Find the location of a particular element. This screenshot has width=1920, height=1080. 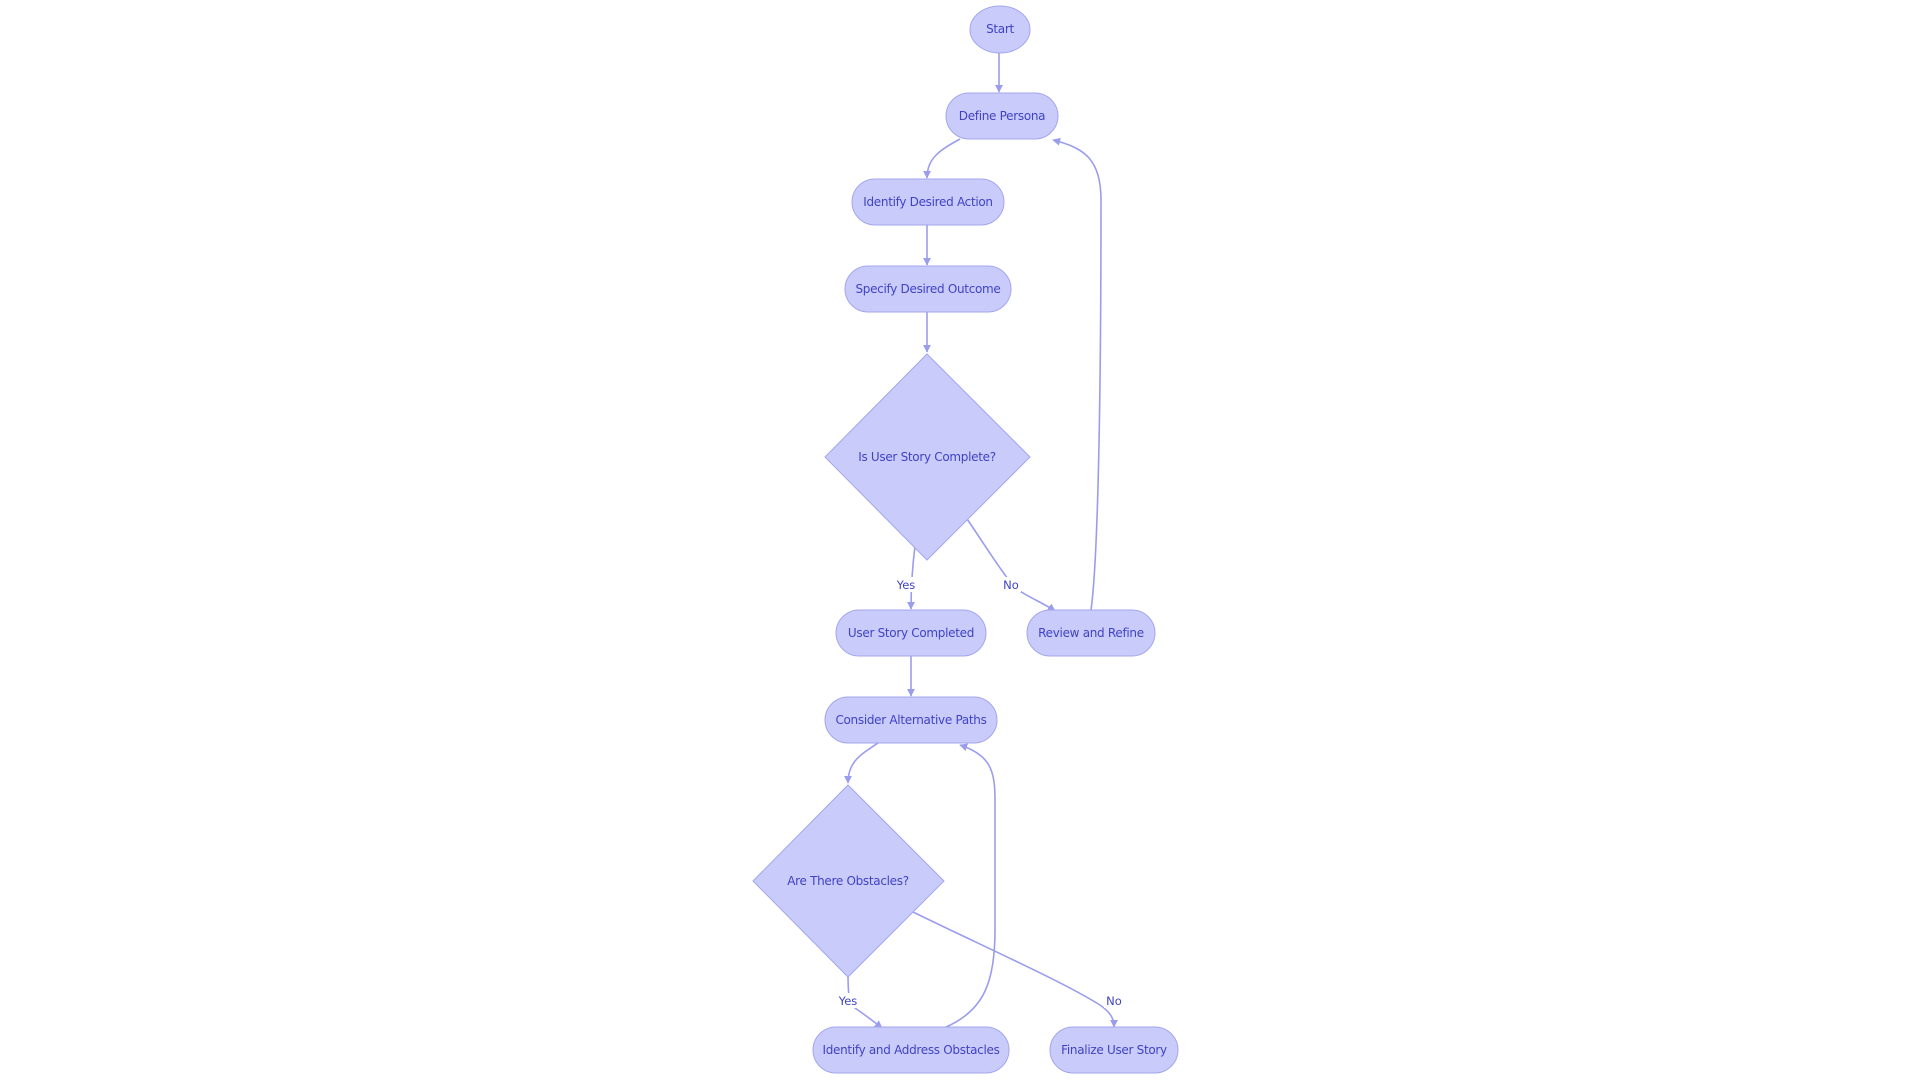

node-specify-desired-outcome: Specify Desired Outcome is located at coordinates (928, 289).